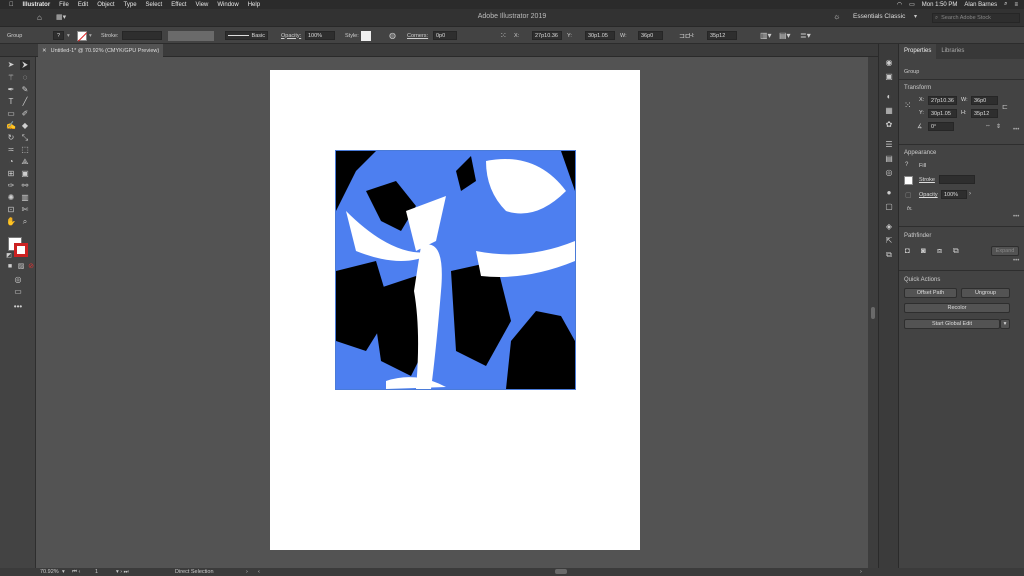 Image resolution: width=1024 pixels, height=576 pixels. What do you see at coordinates (11, 138) in the screenshot?
I see `rotate-tool-icon: ↻` at bounding box center [11, 138].